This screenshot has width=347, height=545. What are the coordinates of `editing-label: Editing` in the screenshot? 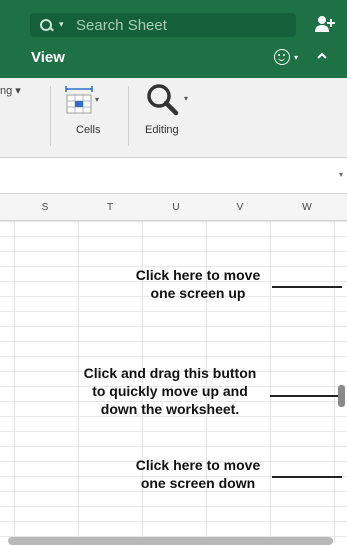 It's located at (162, 130).